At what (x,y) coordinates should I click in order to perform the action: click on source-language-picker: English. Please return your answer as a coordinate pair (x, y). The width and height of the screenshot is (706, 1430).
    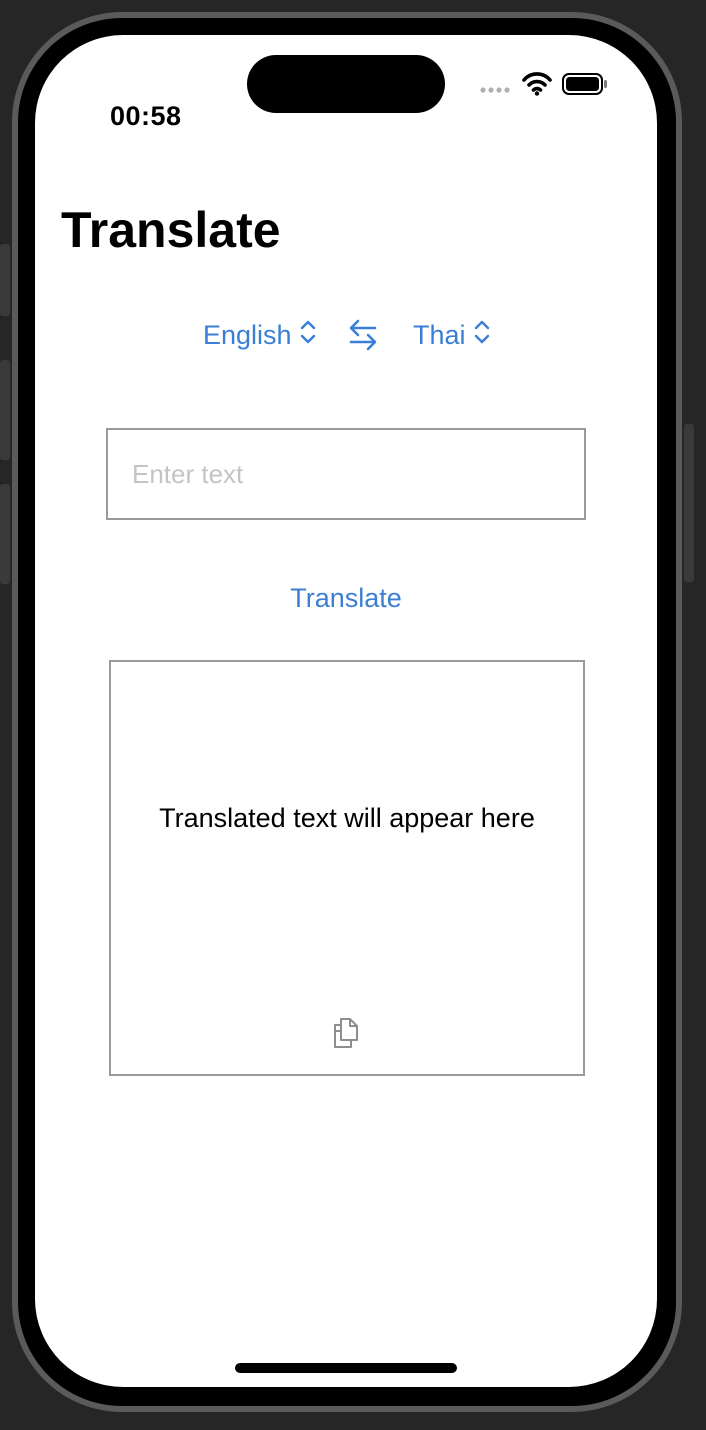
    Looking at the image, I should click on (259, 335).